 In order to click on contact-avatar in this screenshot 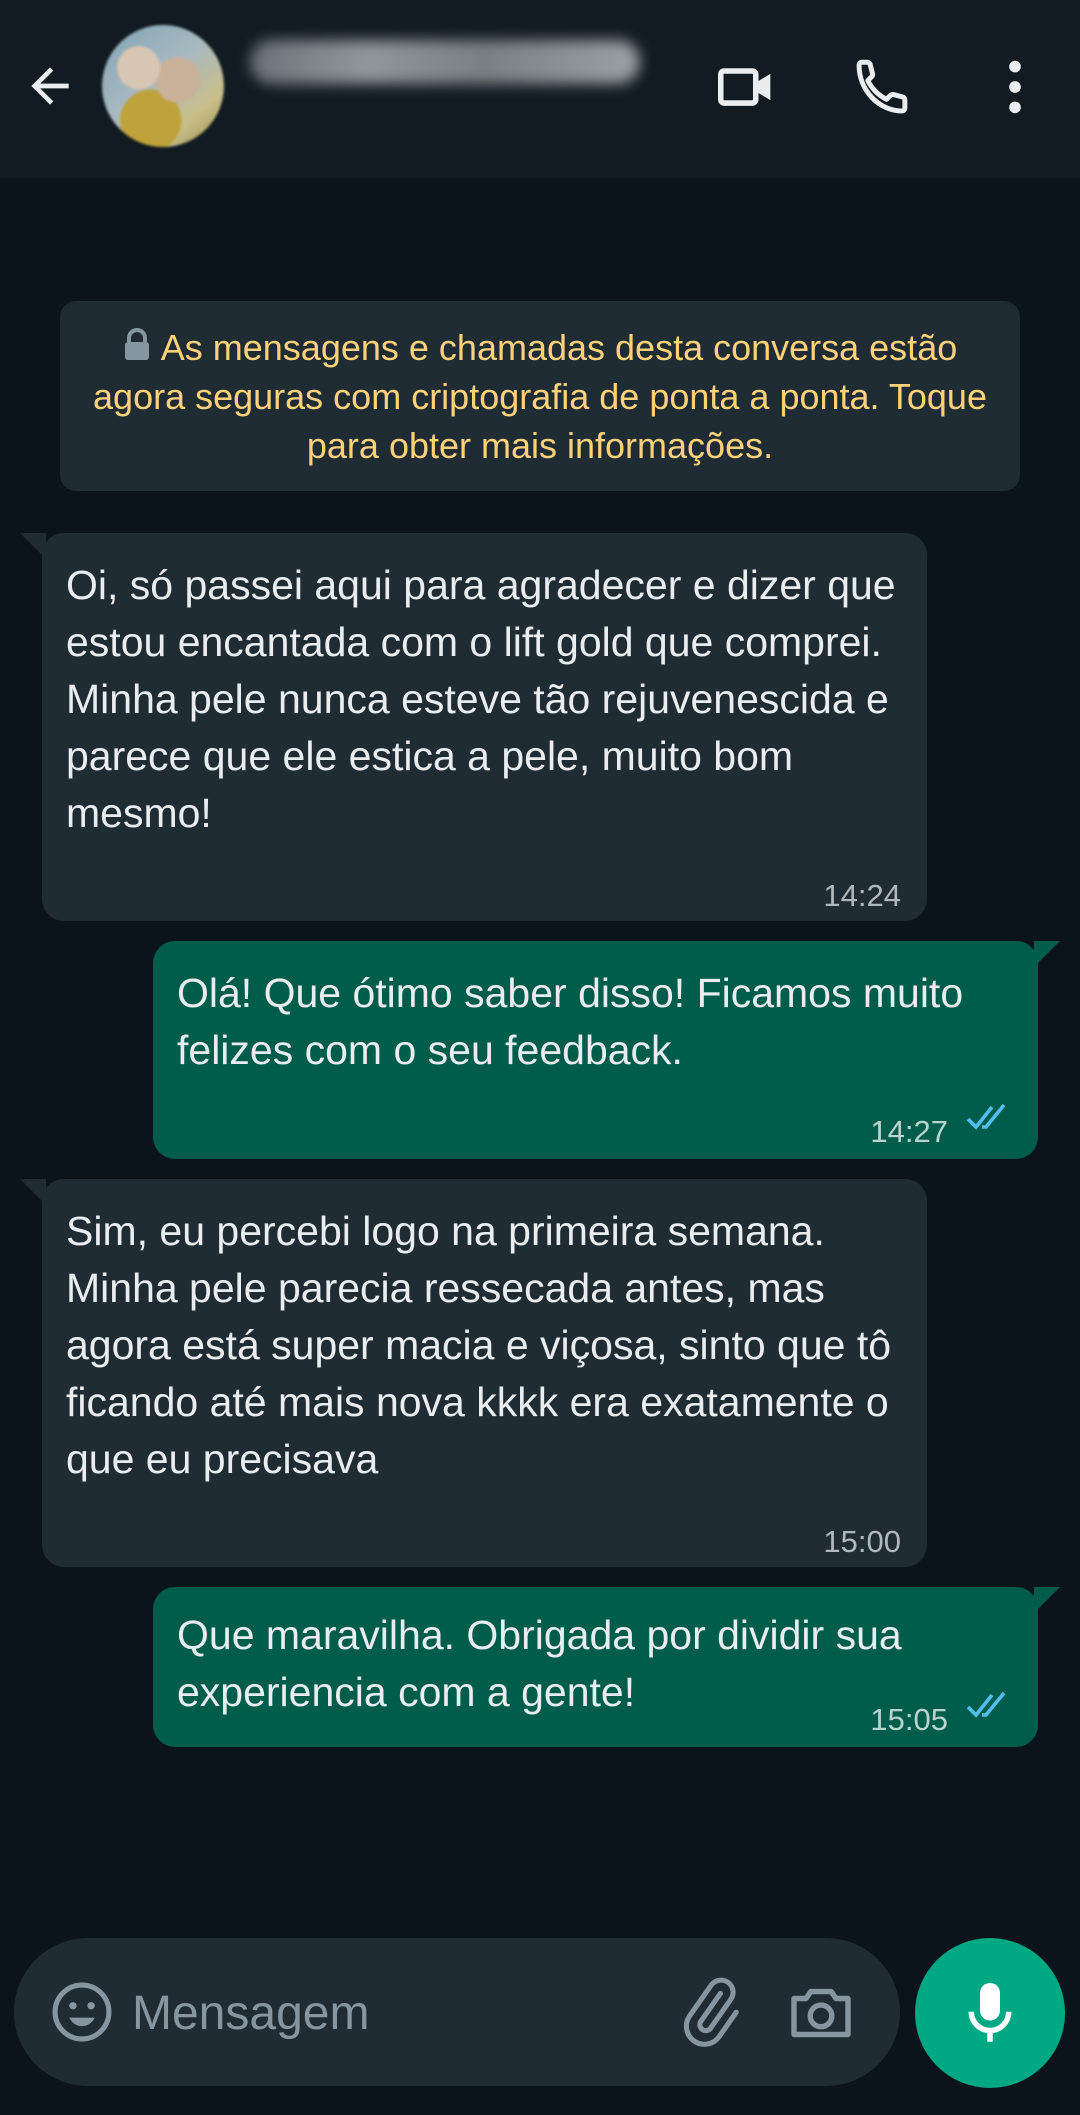, I will do `click(163, 86)`.